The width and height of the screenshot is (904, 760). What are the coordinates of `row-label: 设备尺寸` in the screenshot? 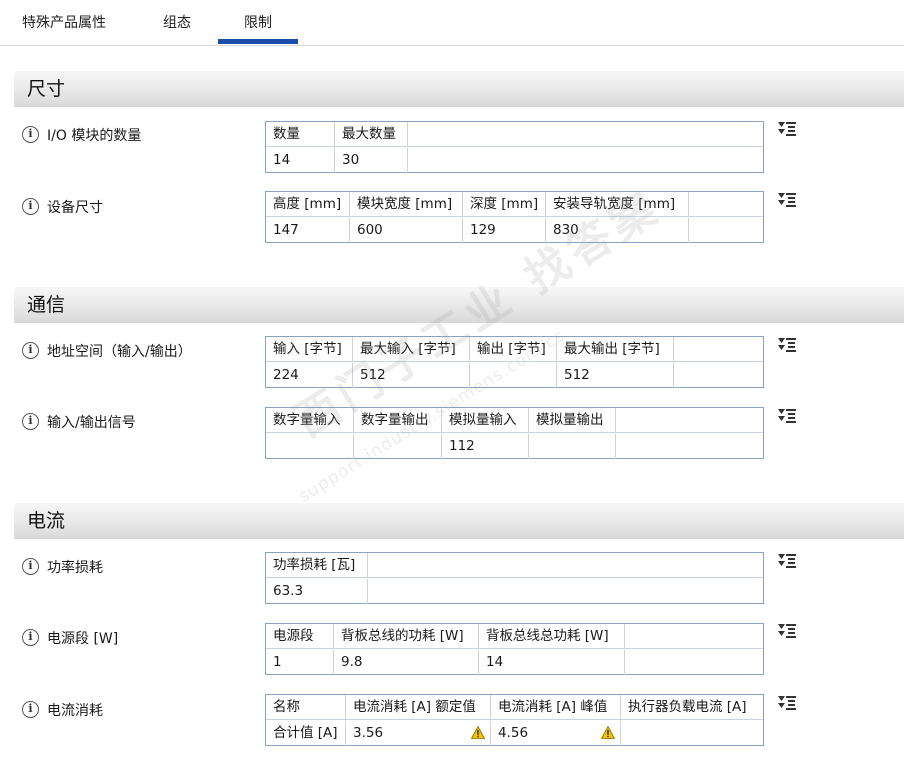 It's located at (75, 208).